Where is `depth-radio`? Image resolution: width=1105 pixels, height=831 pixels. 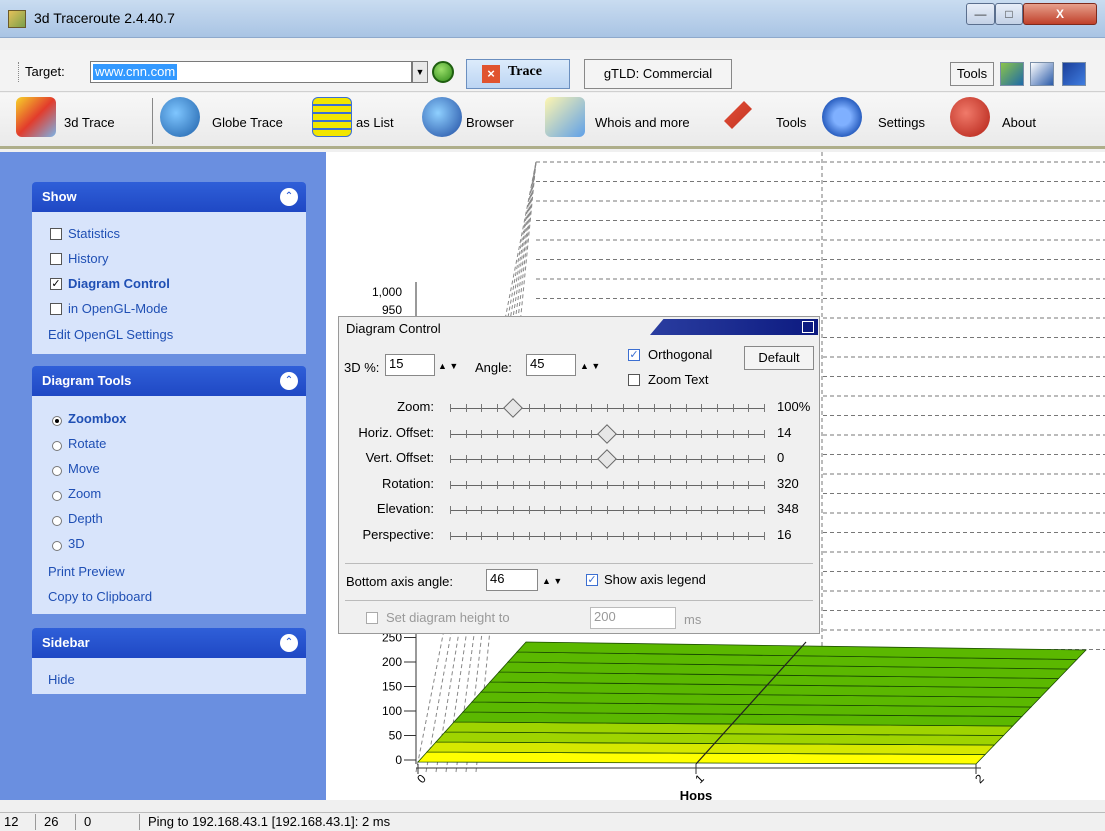 depth-radio is located at coordinates (57, 521).